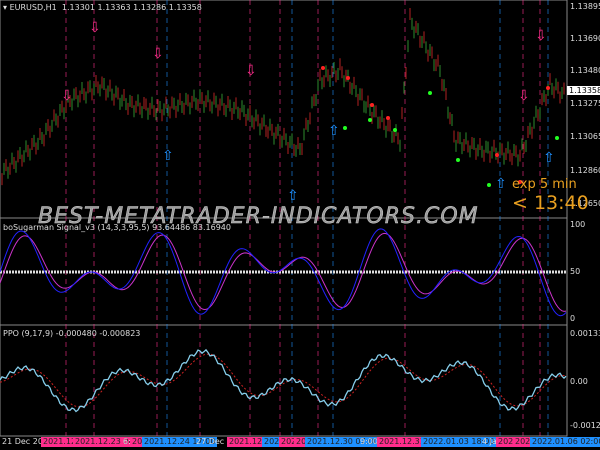  What do you see at coordinates (585, 70) in the screenshot?
I see `price-tick: 1.13480` at bounding box center [585, 70].